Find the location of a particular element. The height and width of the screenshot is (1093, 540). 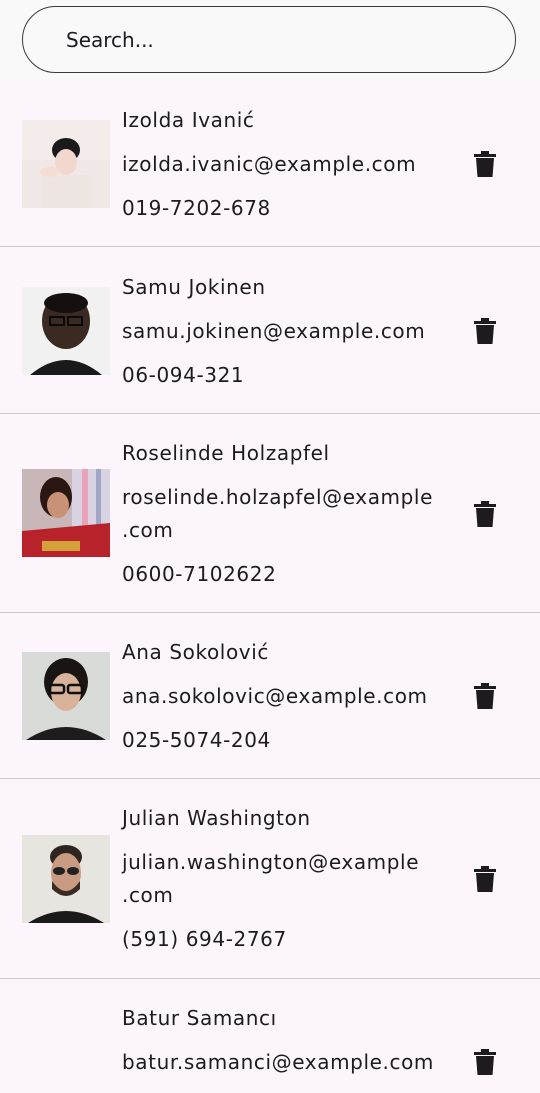

contact-email-line: roselinde.holzapfel@example is located at coordinates (277, 497).